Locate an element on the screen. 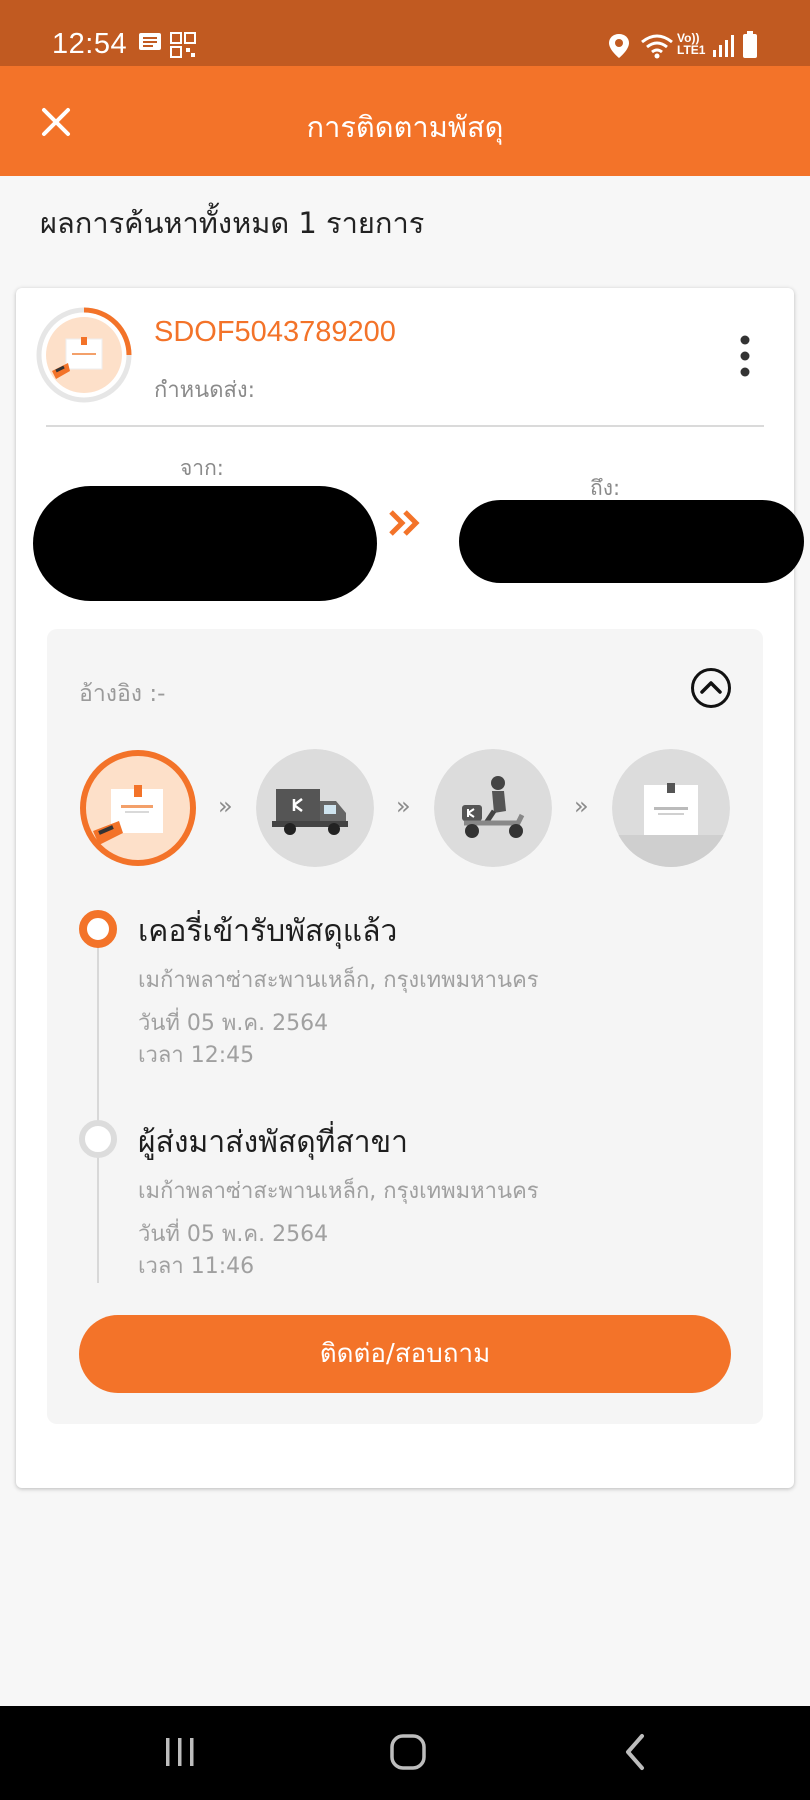 This screenshot has height=1800, width=810. from-label: จาก: is located at coordinates (202, 468).